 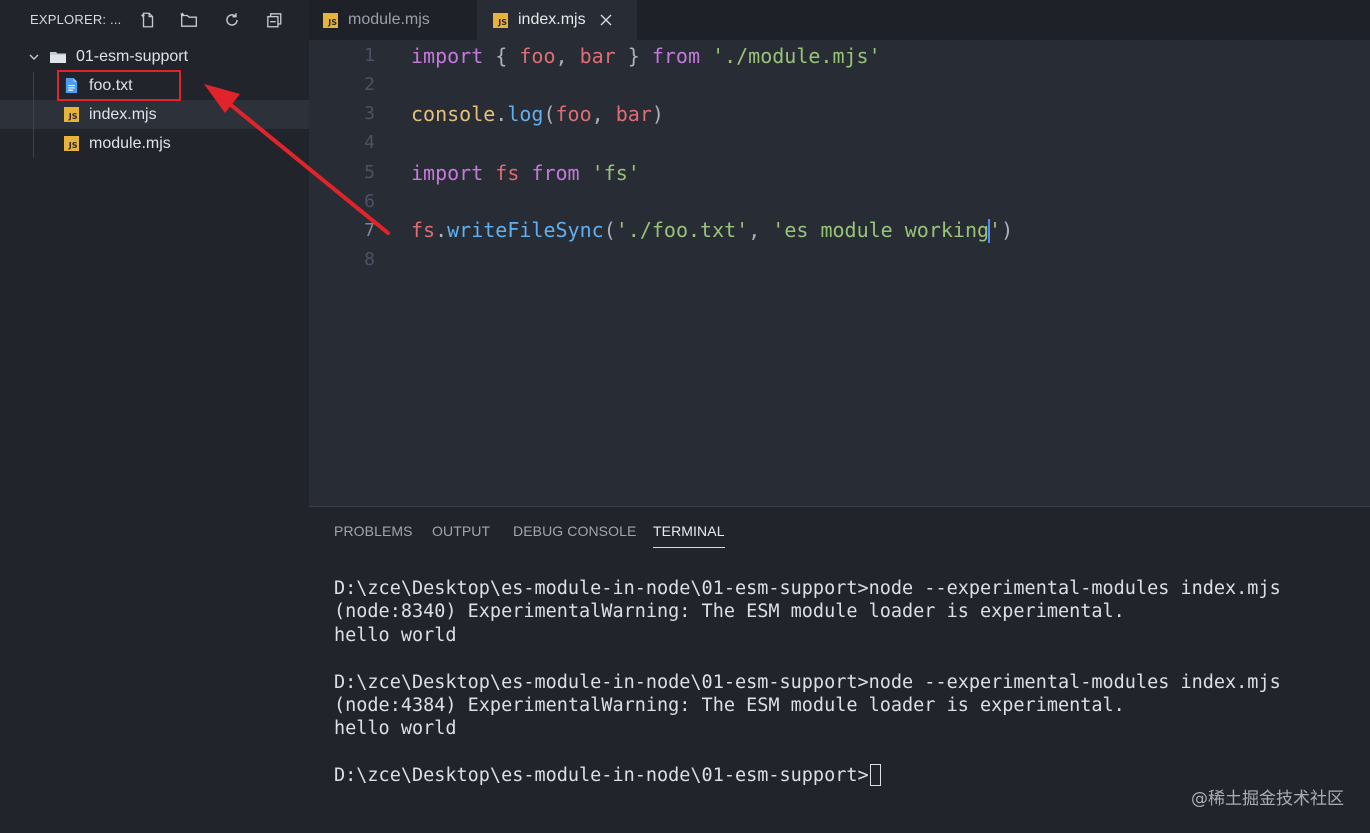 What do you see at coordinates (839, 113) in the screenshot?
I see `code-line: 3 console.log(foo, bar)` at bounding box center [839, 113].